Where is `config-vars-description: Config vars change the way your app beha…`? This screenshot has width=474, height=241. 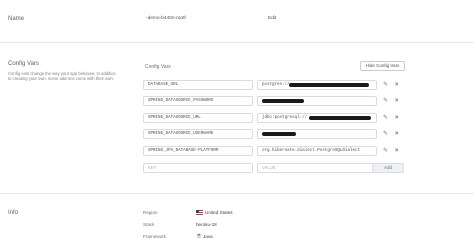 config-vars-description: Config vars change the way your app beha… is located at coordinates (62, 76).